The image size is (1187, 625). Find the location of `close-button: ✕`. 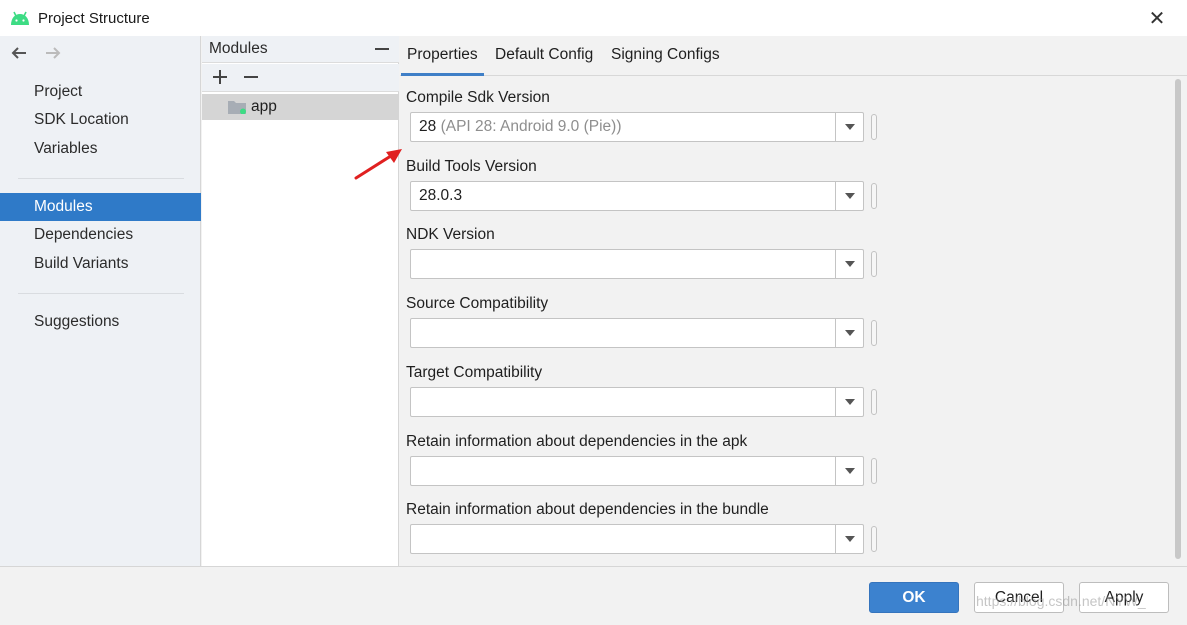

close-button: ✕ is located at coordinates (1157, 18).